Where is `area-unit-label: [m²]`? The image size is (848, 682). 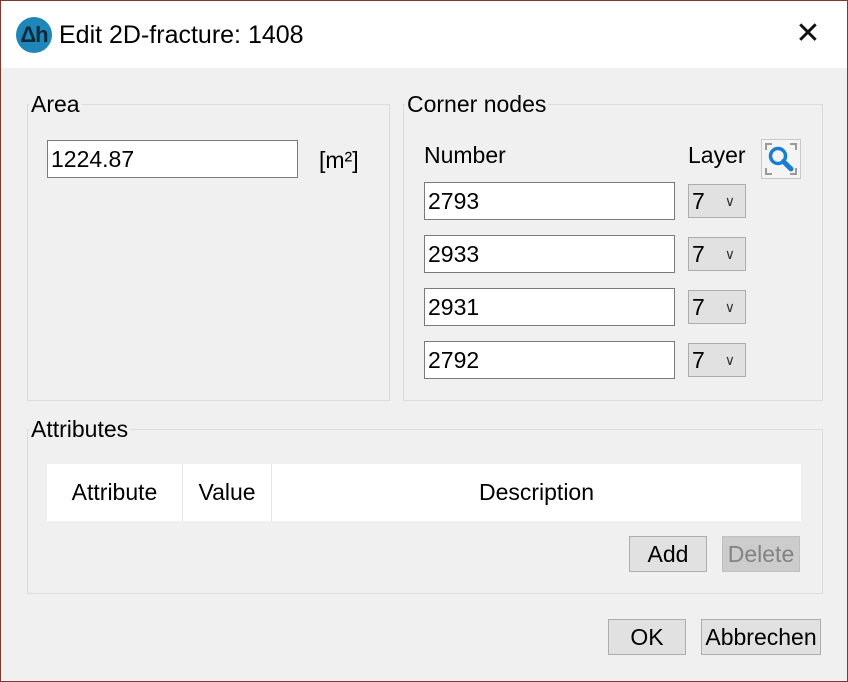
area-unit-label: [m²] is located at coordinates (339, 160).